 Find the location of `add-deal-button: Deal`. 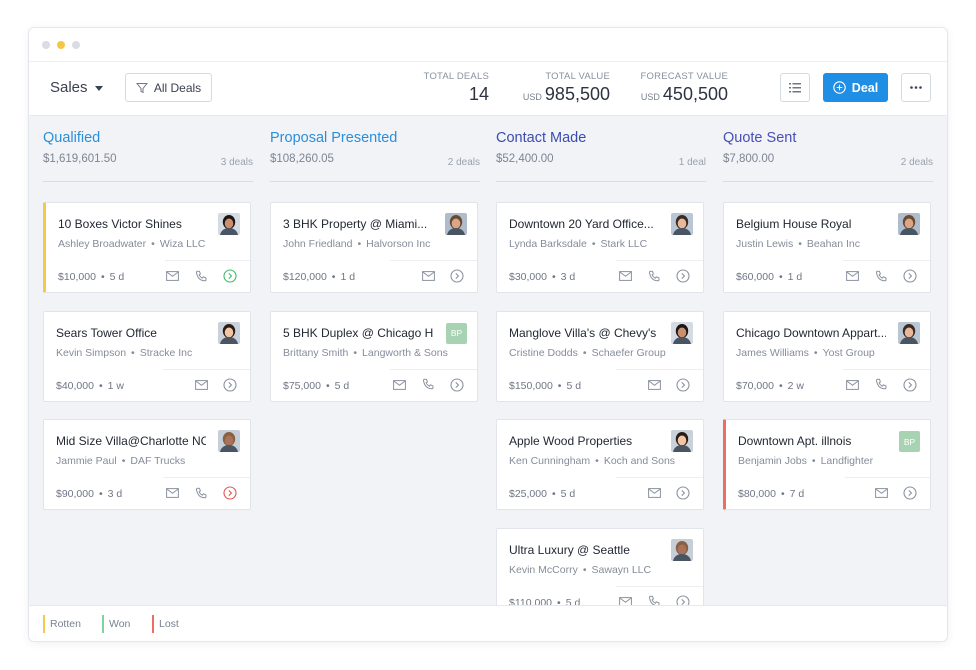

add-deal-button: Deal is located at coordinates (855, 87).